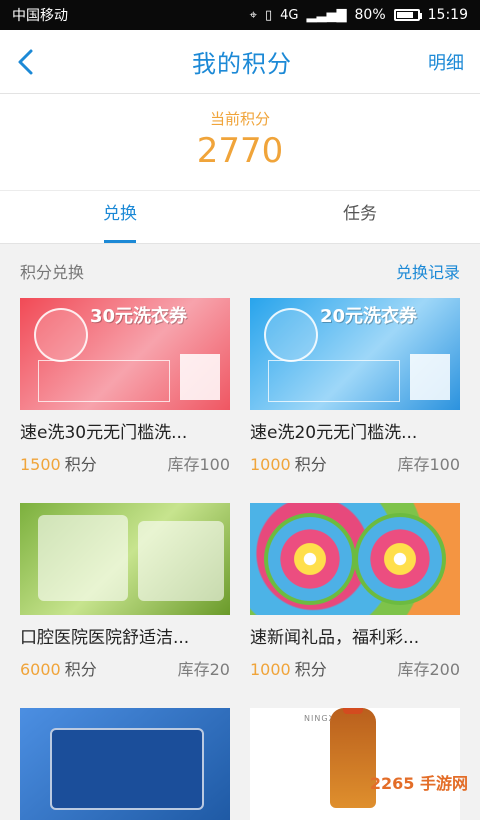  What do you see at coordinates (239, 119) in the screenshot?
I see `points-label: 当前积分` at bounding box center [239, 119].